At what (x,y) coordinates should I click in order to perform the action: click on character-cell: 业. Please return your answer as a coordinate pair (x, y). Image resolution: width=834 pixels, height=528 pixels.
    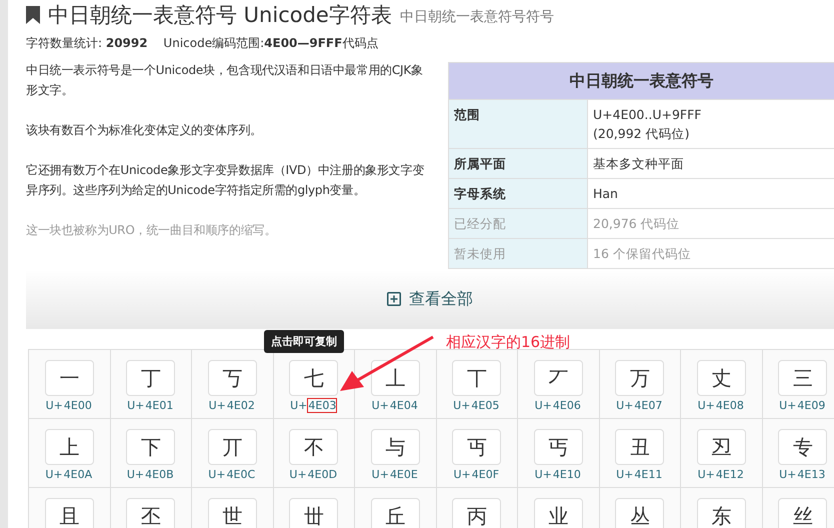
    Looking at the image, I should click on (559, 508).